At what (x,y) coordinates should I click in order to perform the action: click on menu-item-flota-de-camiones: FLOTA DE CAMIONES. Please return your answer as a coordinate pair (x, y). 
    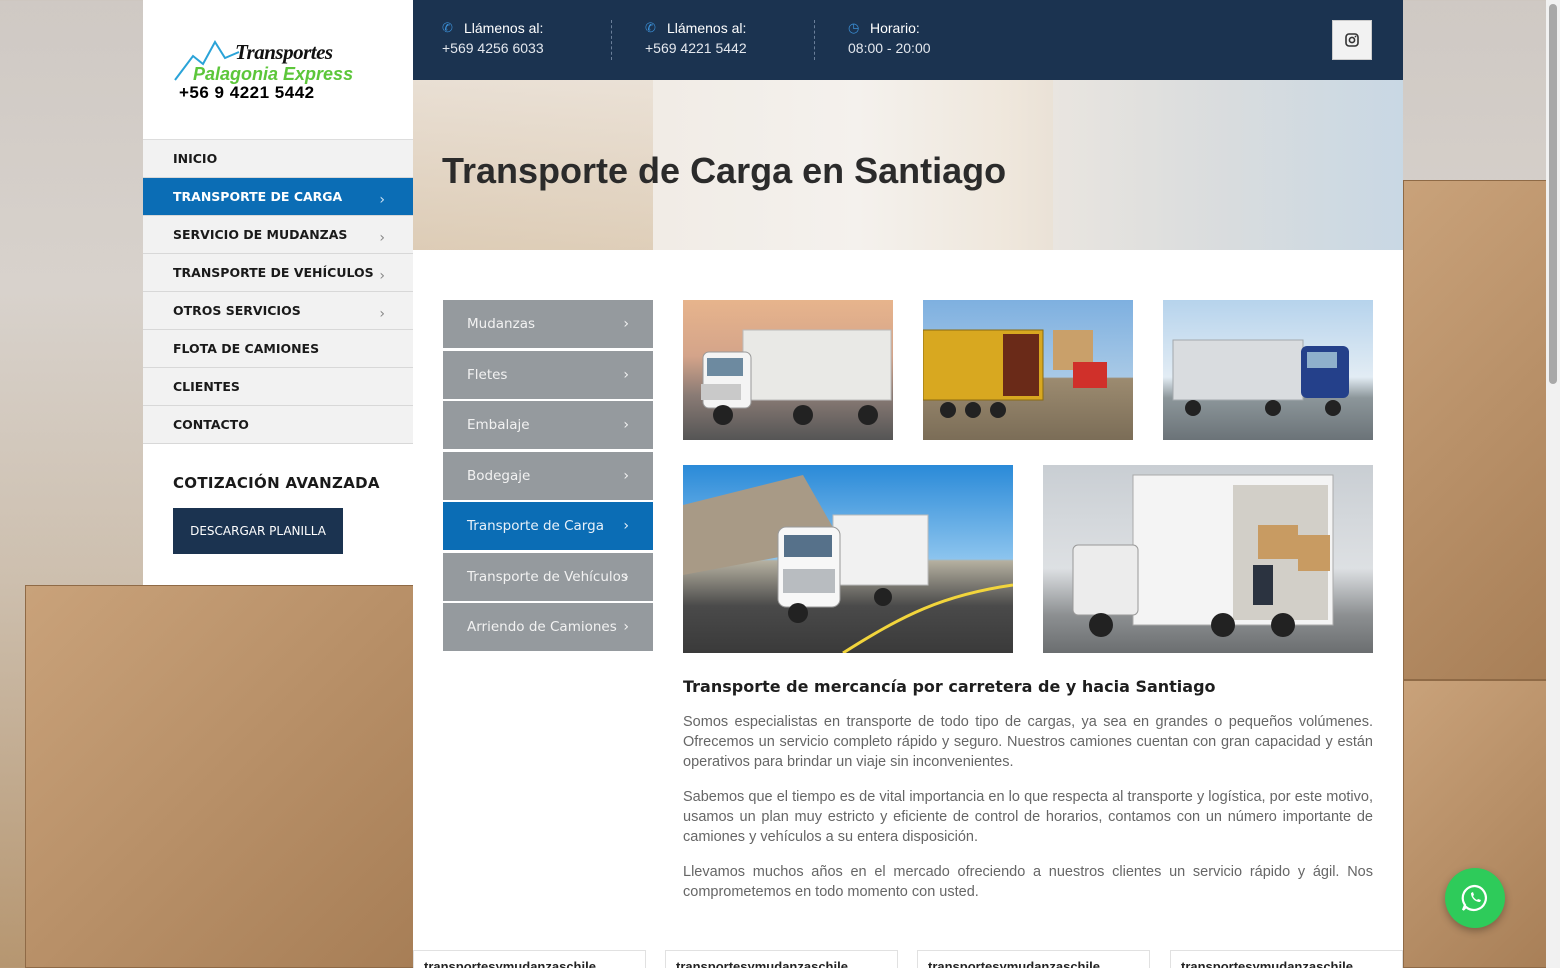
    Looking at the image, I should click on (278, 349).